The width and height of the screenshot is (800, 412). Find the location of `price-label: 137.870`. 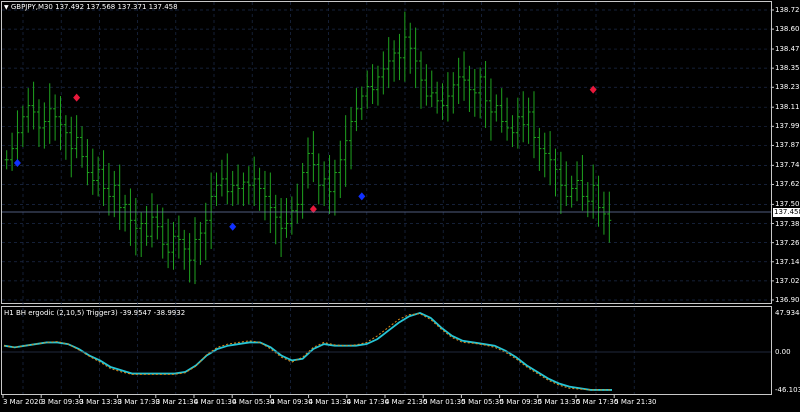

price-label: 137.870 is located at coordinates (787, 145).